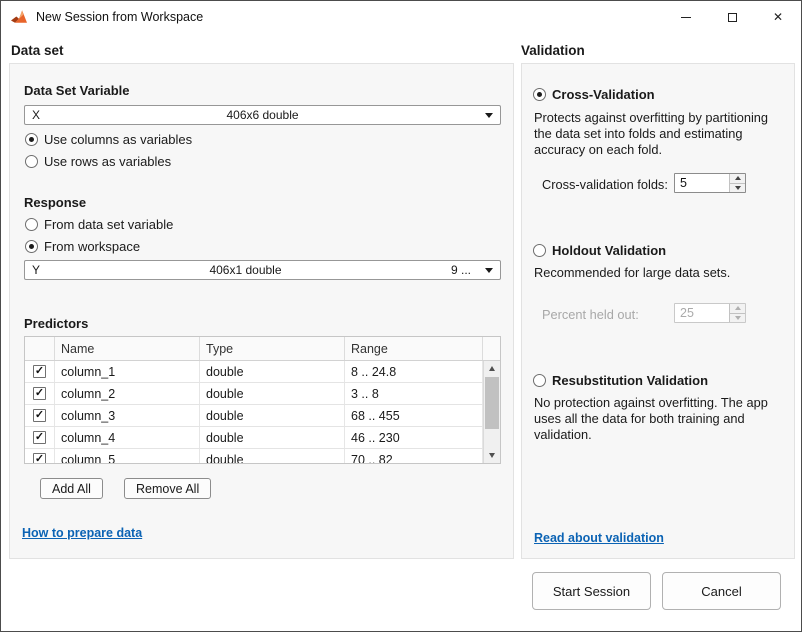 The image size is (802, 632). I want to click on window-controls: ✕, so click(732, 17).